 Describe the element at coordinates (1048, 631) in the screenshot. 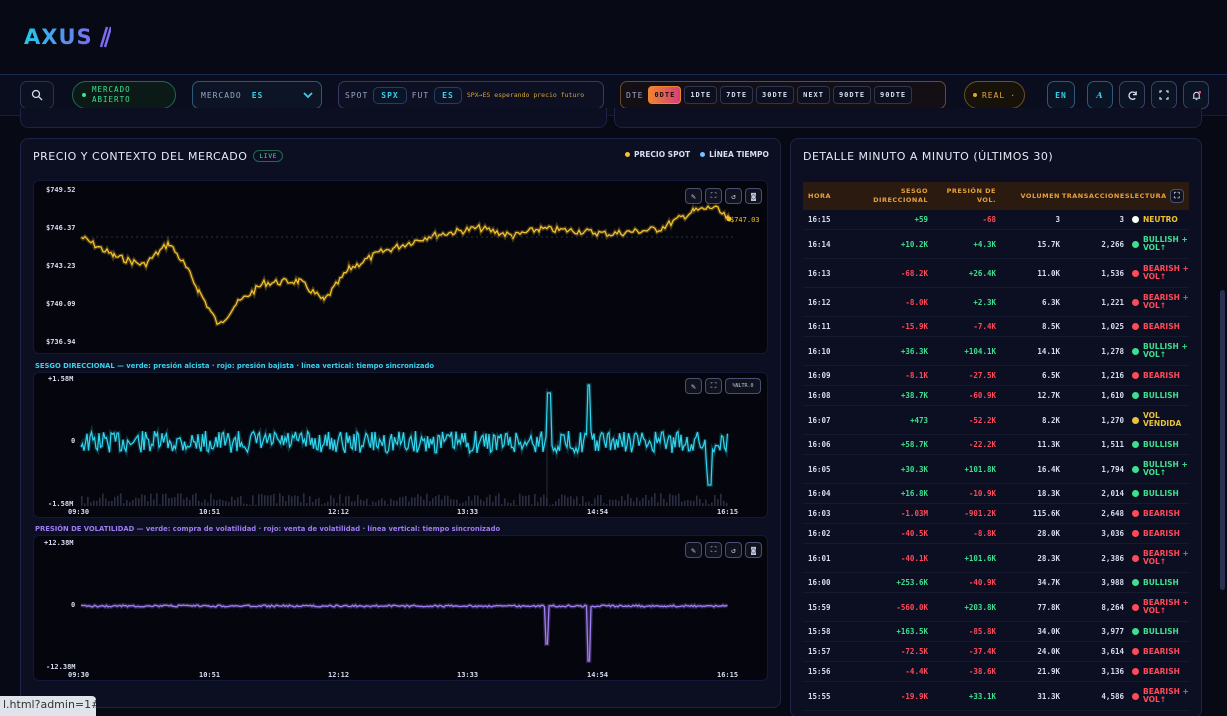

I see `cell-vol: 34.0K` at that location.